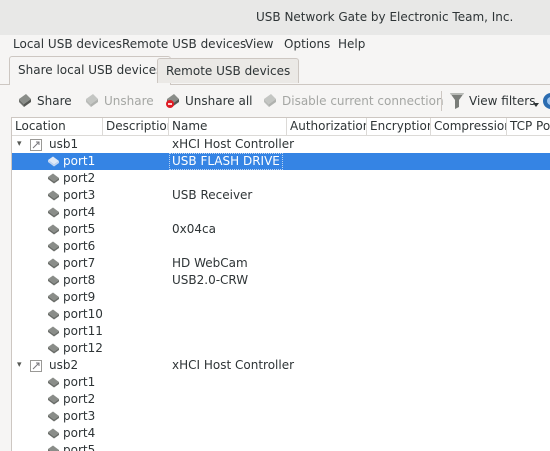 The image size is (550, 451). Describe the element at coordinates (25, 100) in the screenshot. I see `share-icon` at that location.